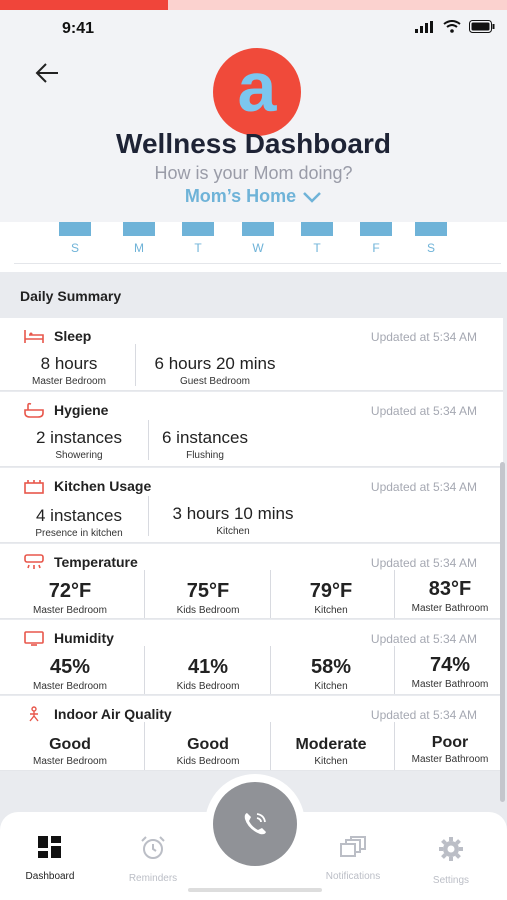  Describe the element at coordinates (50, 859) in the screenshot. I see `tab-dashboard: Dashboard` at that location.